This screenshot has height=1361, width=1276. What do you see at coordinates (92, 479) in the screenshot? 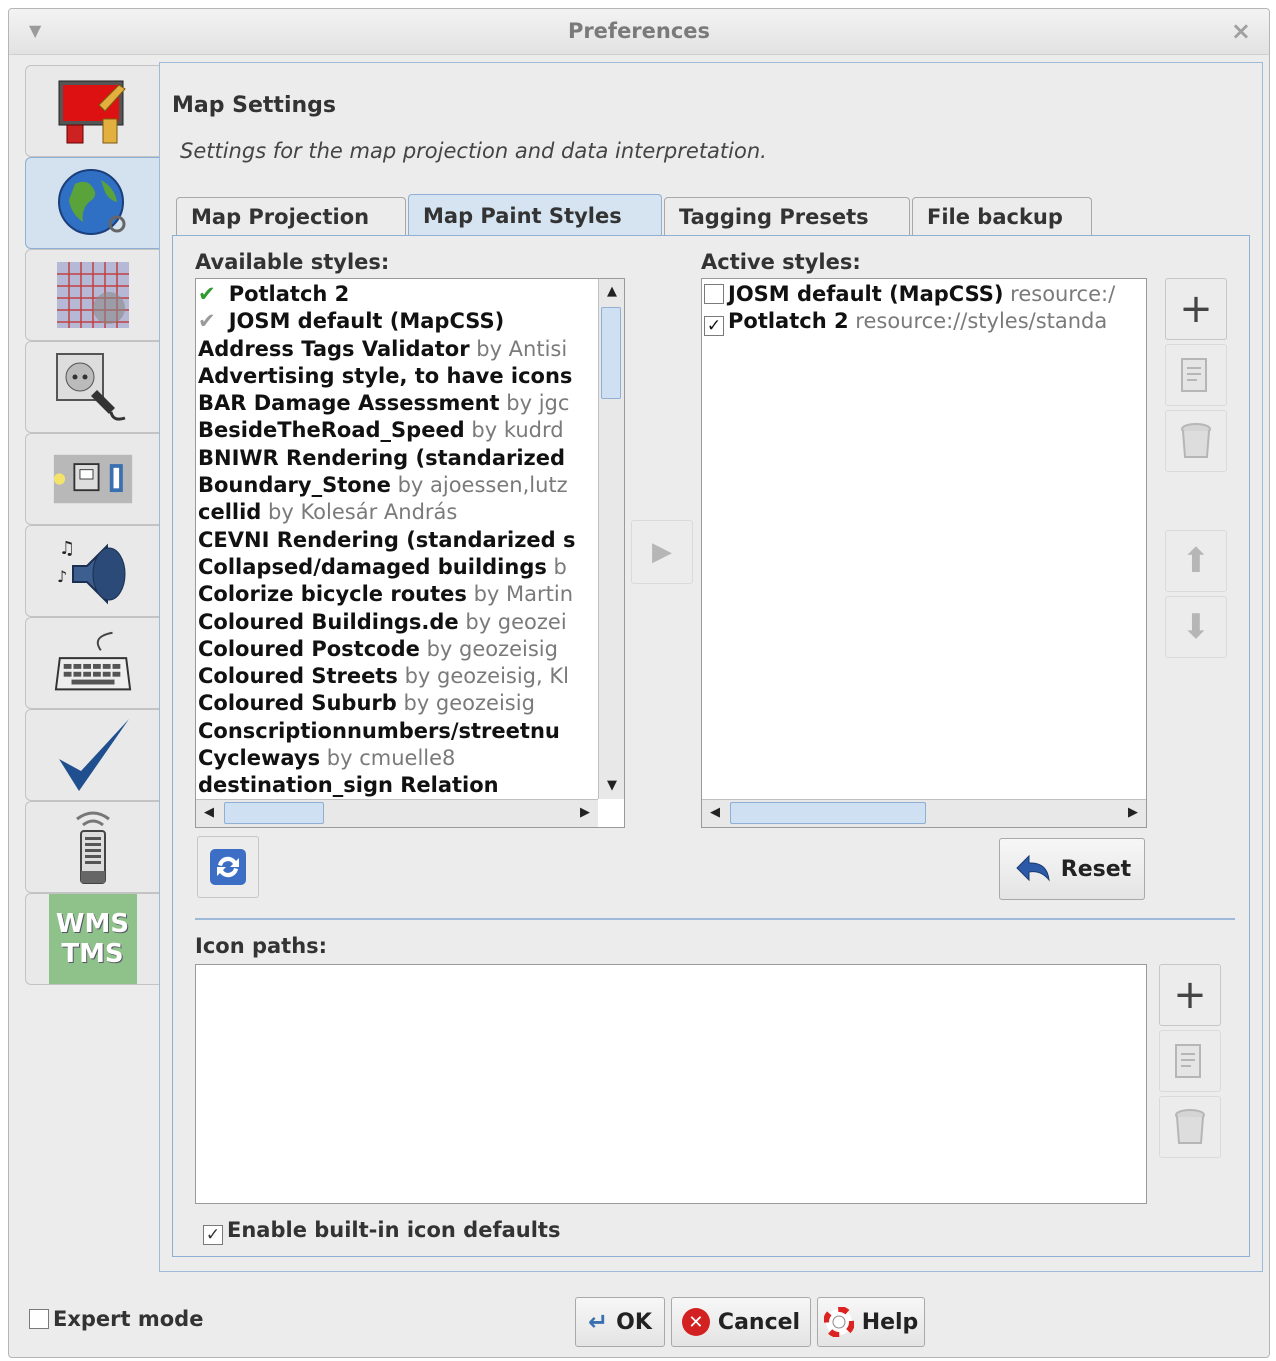
I see `side-tab-plugins` at bounding box center [92, 479].